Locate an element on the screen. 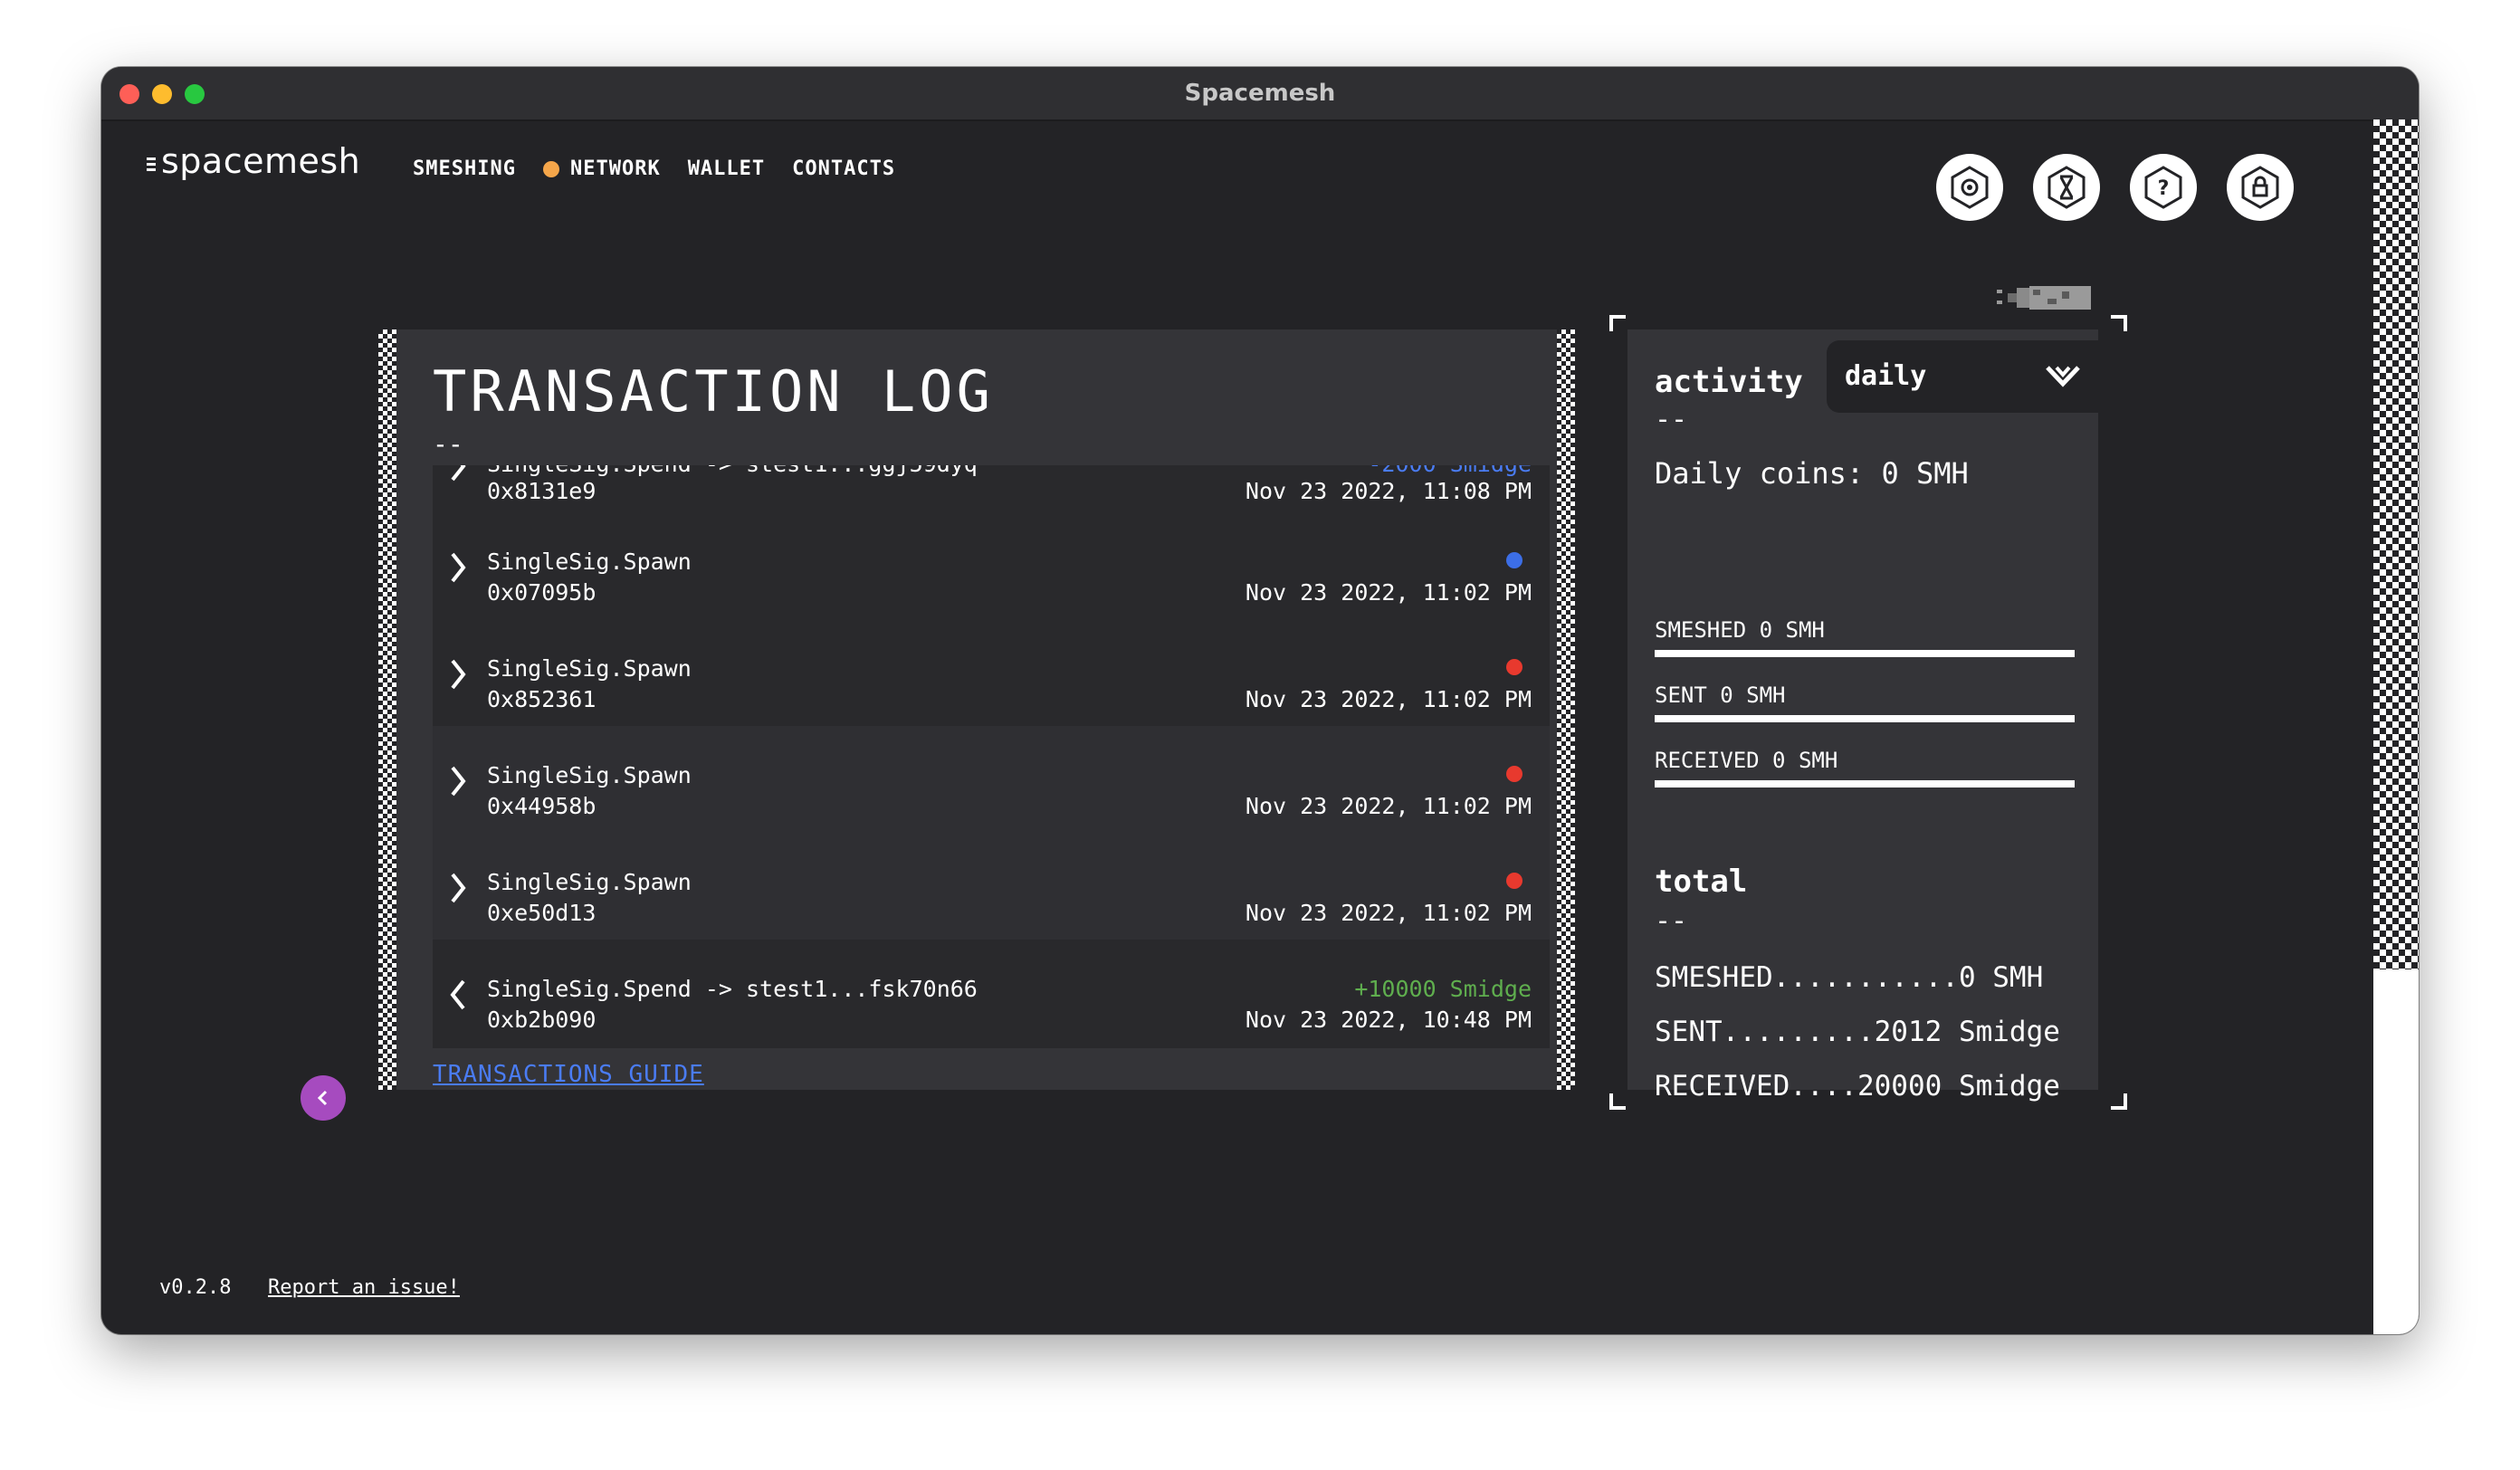  logo-mark-icon is located at coordinates (152, 164).